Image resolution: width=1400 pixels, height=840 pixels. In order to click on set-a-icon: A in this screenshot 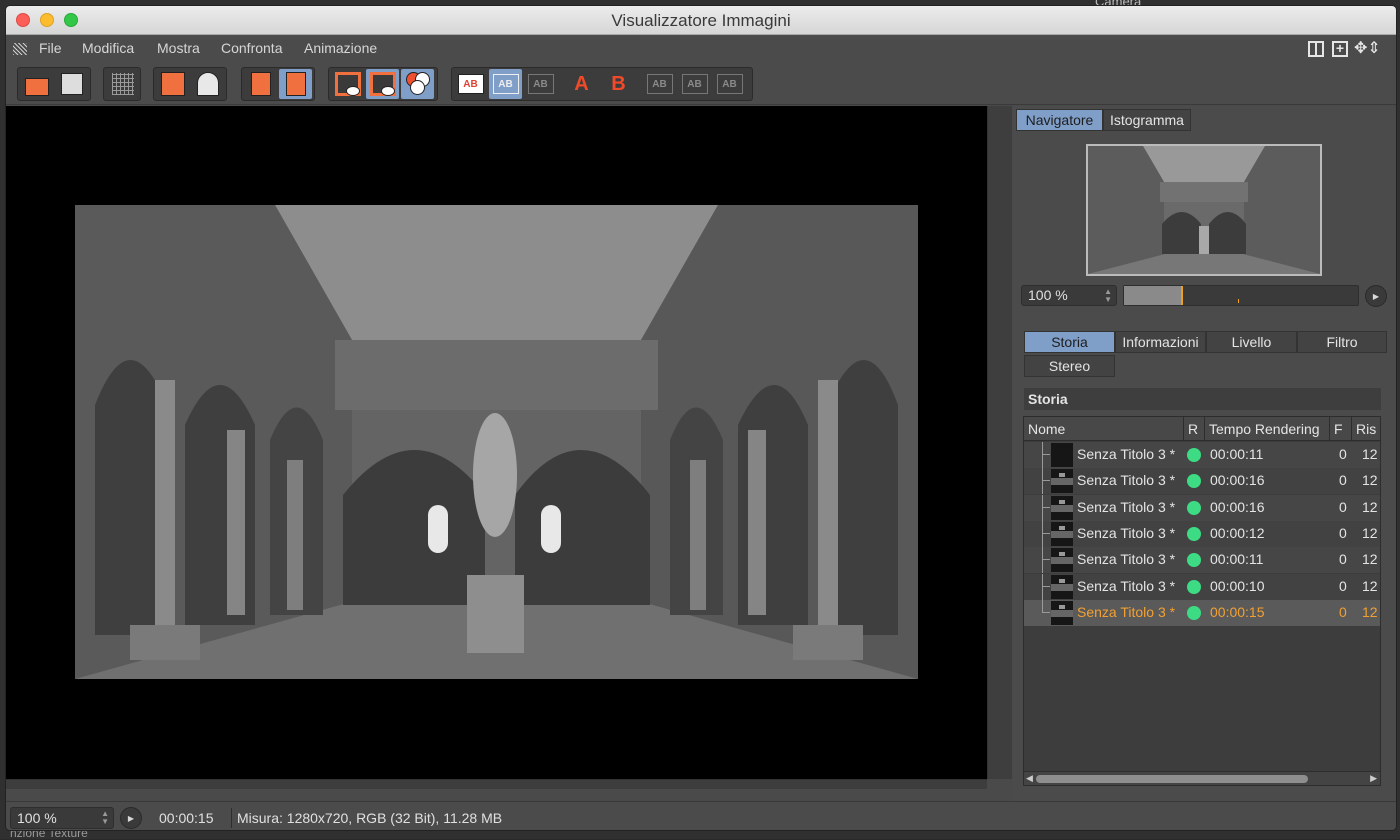, I will do `click(581, 84)`.